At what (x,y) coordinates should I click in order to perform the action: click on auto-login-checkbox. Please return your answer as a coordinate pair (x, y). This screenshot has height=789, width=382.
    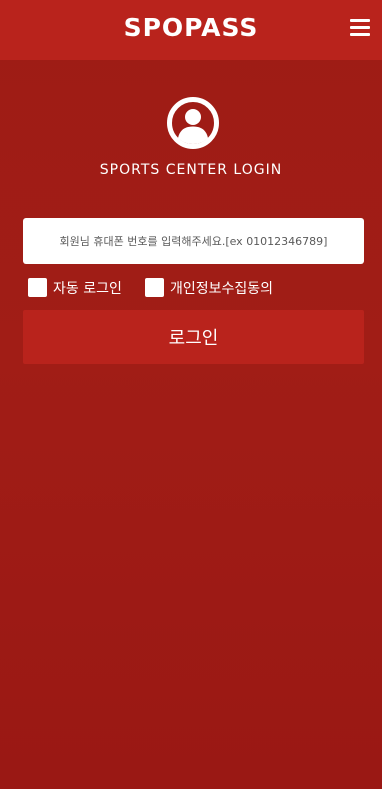
    Looking at the image, I should click on (37, 287).